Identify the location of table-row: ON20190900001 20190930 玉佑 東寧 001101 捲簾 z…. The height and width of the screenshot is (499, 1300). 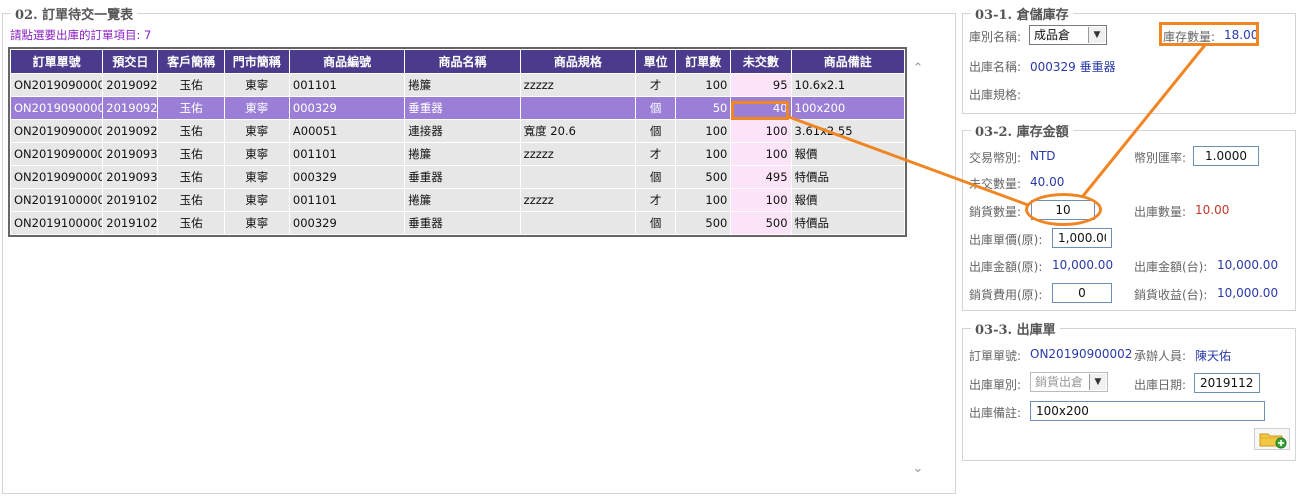
(457, 154).